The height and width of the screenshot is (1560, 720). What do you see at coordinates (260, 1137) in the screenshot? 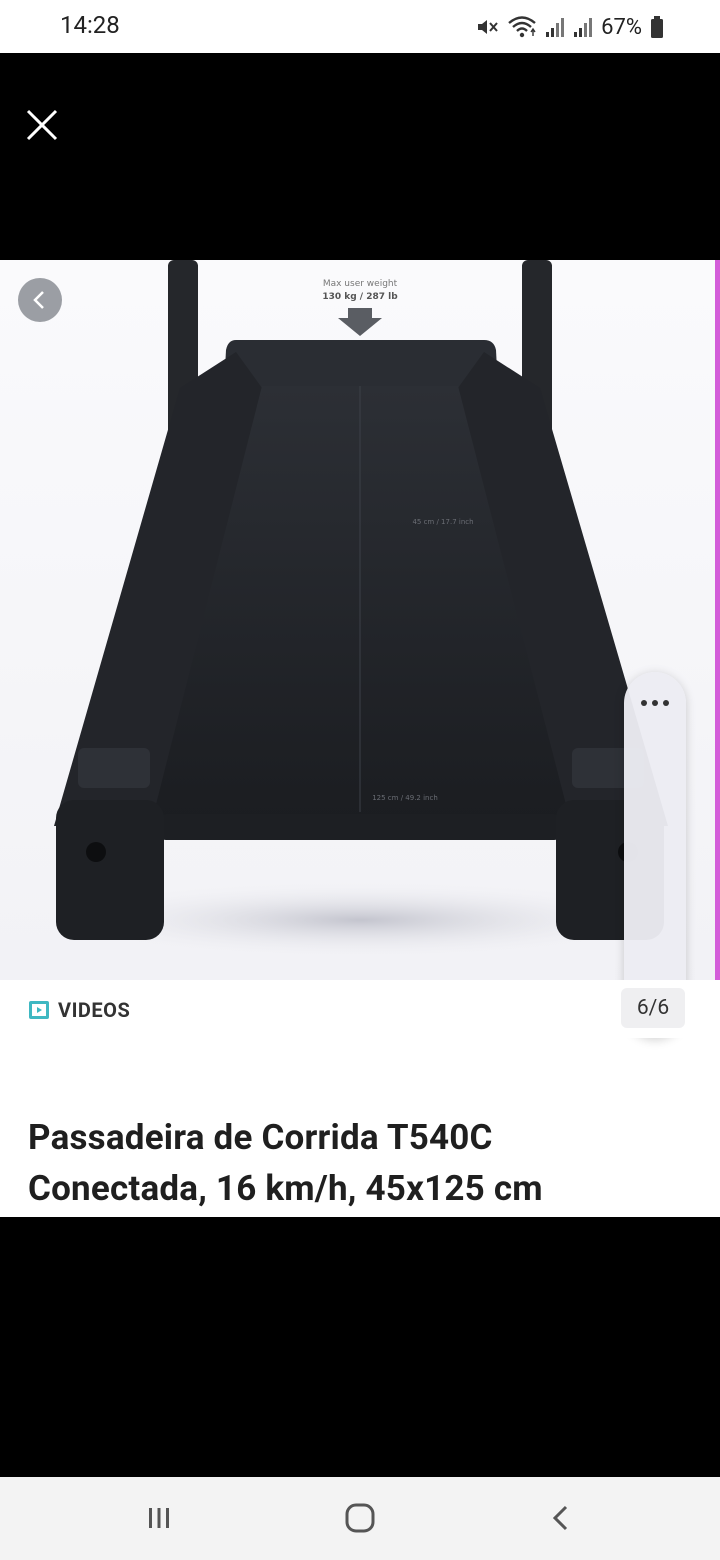
I see `product-title-line1: Passadeira de Corrida T540C` at bounding box center [260, 1137].